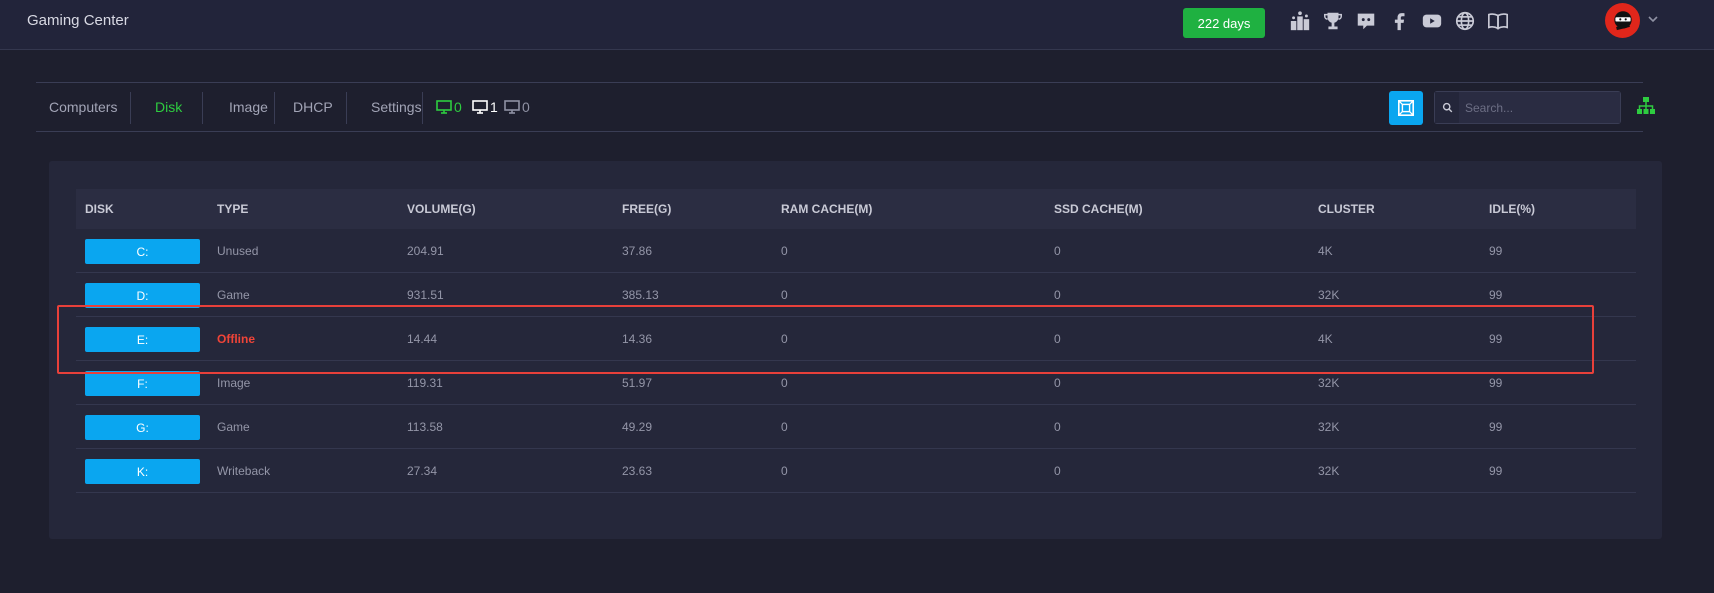 The image size is (1714, 593). I want to click on table-row: K: Writeback 27.34 23.63 0 0 32K 99, so click(856, 471).